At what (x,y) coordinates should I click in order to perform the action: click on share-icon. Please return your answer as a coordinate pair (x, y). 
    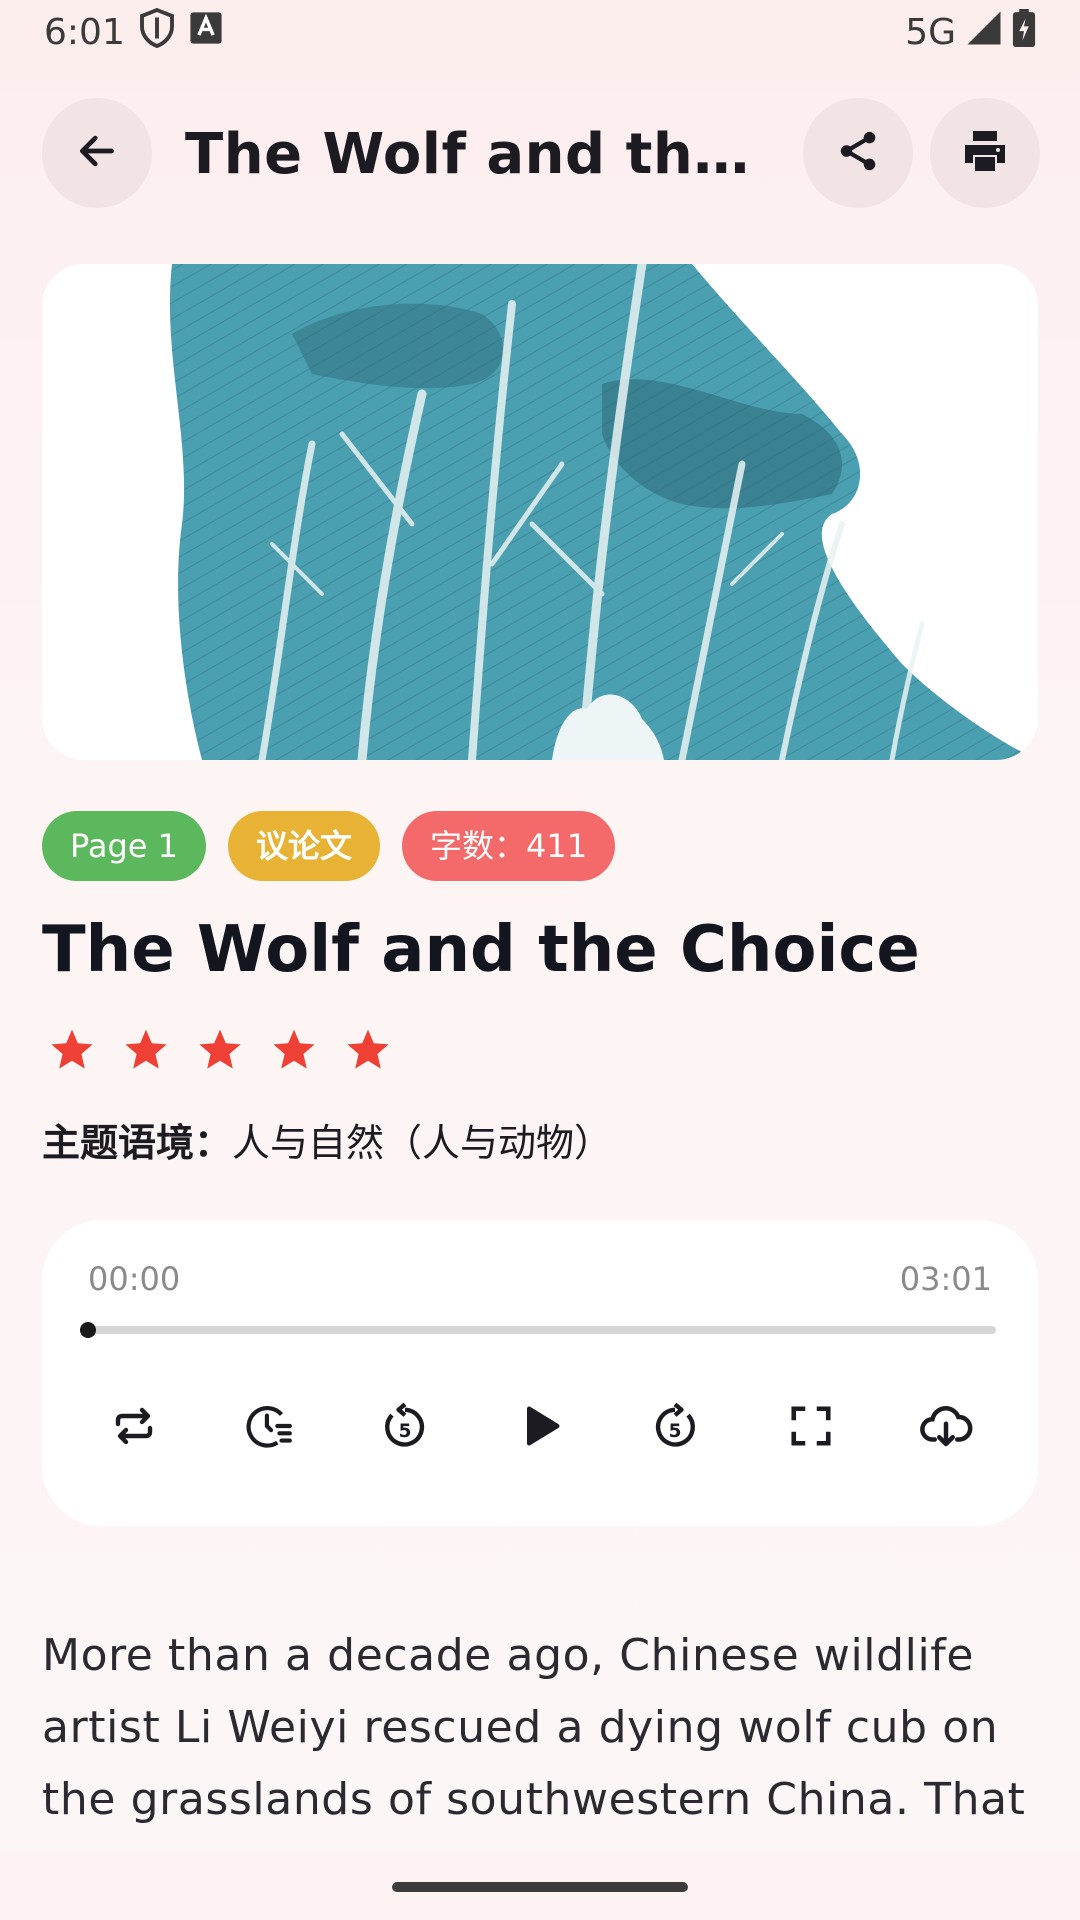
    Looking at the image, I should click on (858, 153).